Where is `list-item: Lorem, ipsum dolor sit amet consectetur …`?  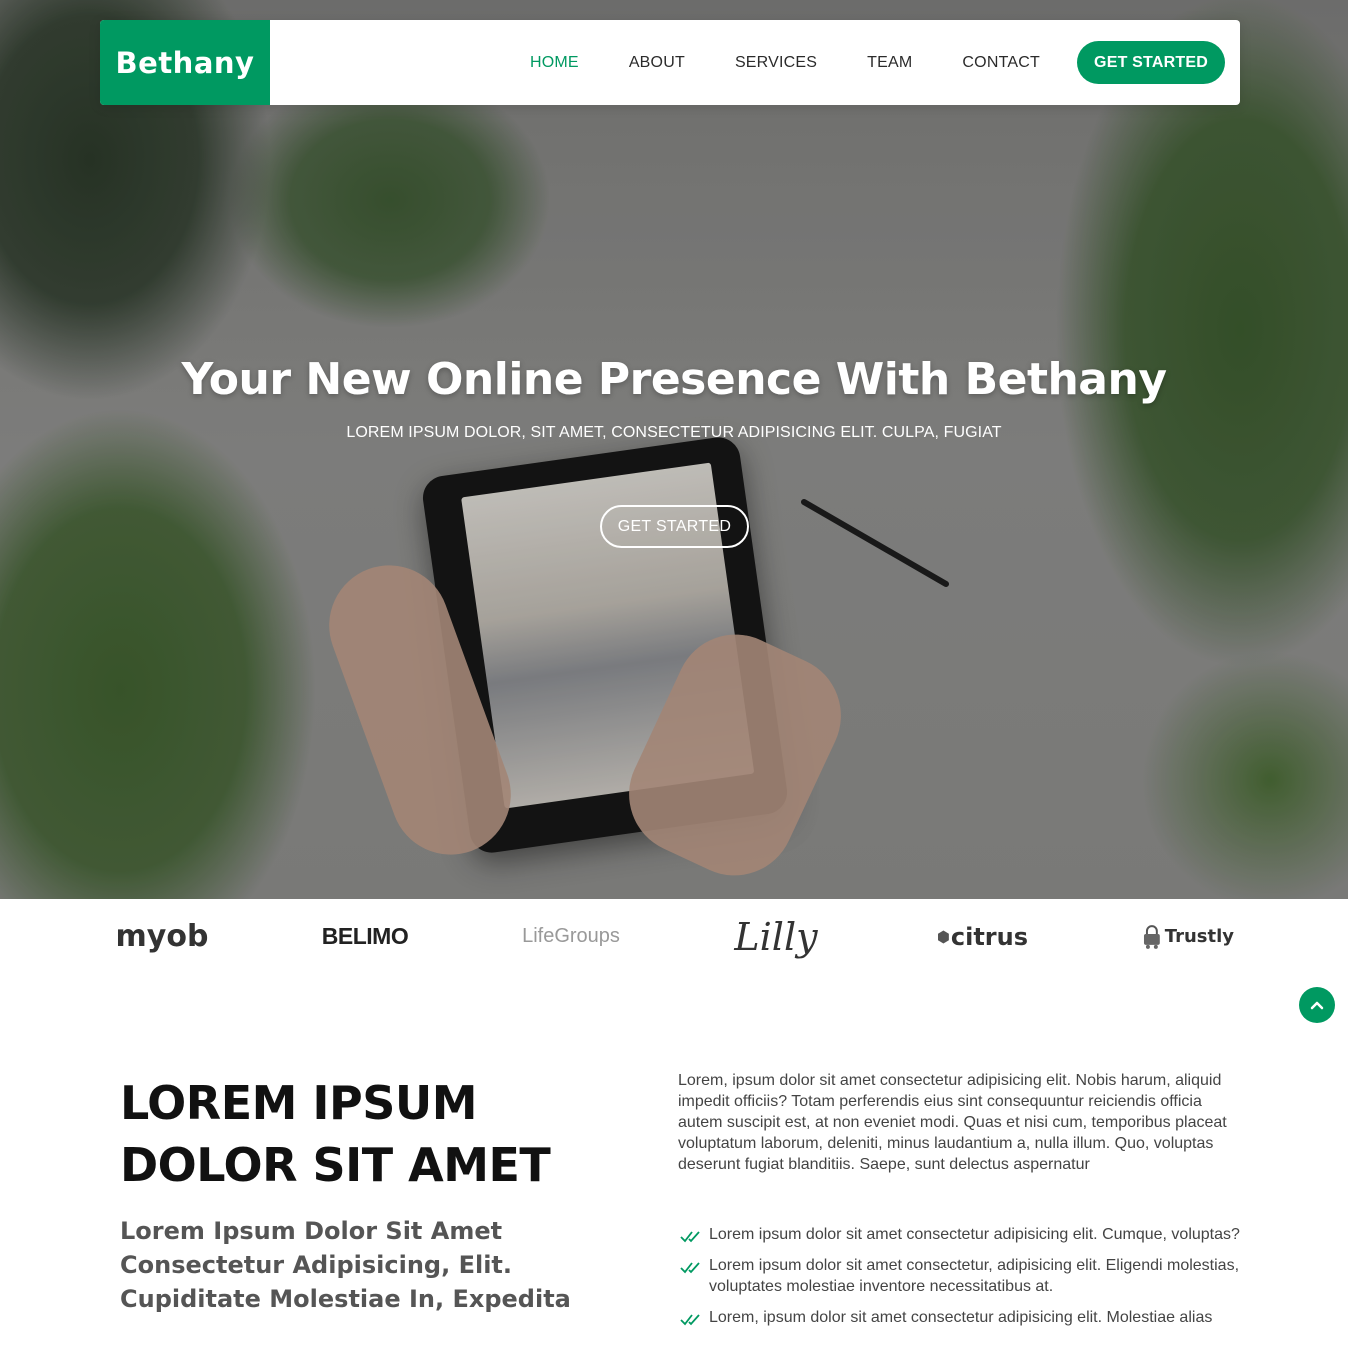
list-item: Lorem, ipsum dolor sit amet consectetur … is located at coordinates (963, 1317).